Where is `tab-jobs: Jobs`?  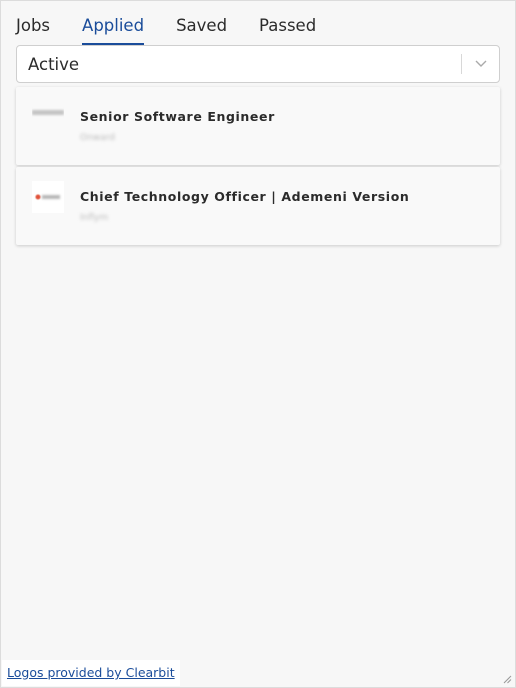
tab-jobs: Jobs is located at coordinates (33, 30).